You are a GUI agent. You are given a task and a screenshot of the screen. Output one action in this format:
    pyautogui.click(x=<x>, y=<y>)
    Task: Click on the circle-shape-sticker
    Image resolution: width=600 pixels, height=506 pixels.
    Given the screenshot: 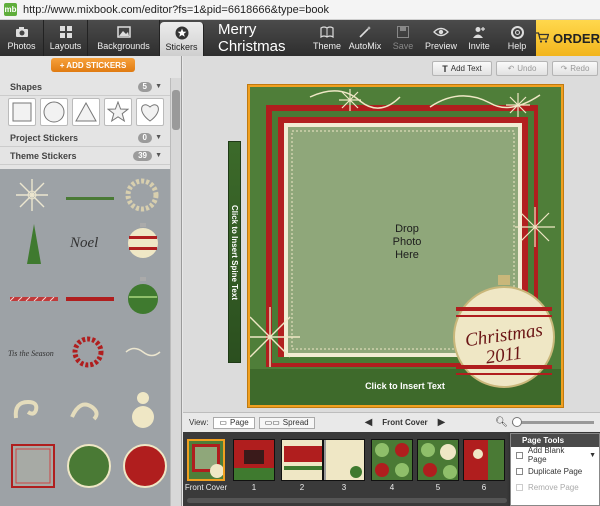 What is the action you would take?
    pyautogui.click(x=54, y=112)
    